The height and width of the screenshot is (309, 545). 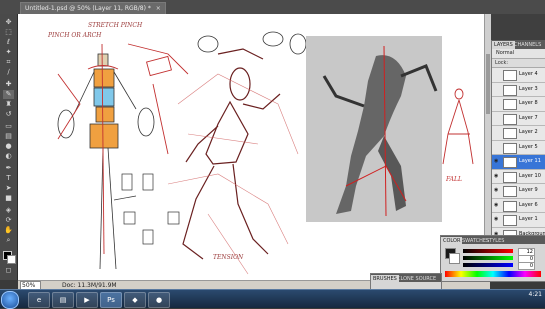 What do you see at coordinates (518, 54) in the screenshot?
I see `blend-mode-select: Normal` at bounding box center [518, 54].